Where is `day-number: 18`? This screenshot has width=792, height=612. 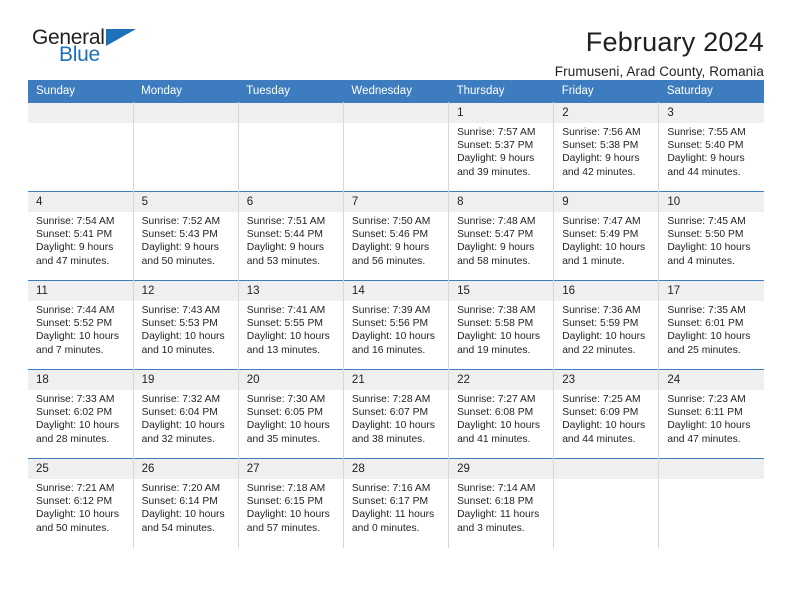
day-number: 18 is located at coordinates (80, 380).